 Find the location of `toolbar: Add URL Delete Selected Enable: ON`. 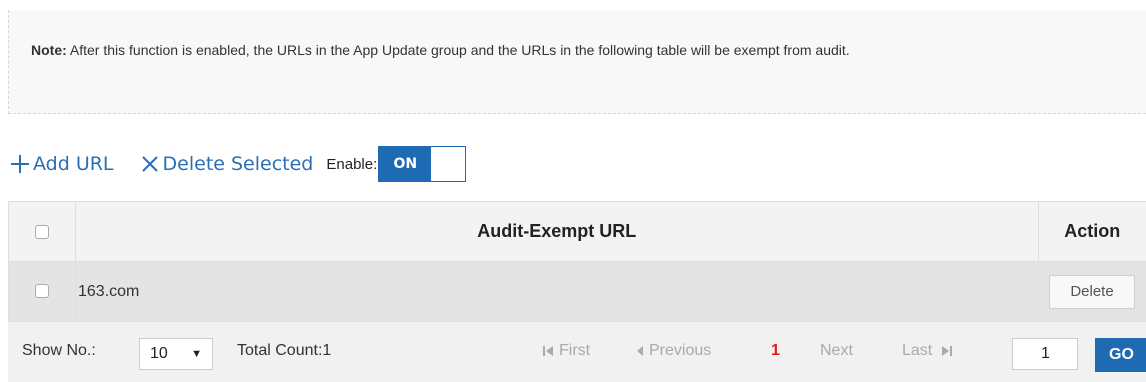

toolbar: Add URL Delete Selected Enable: ON is located at coordinates (238, 164).